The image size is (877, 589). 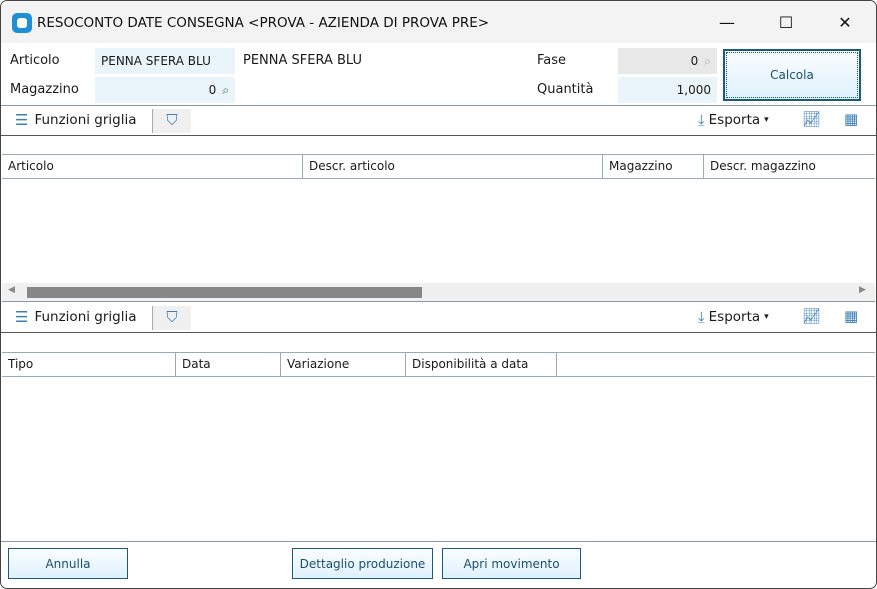 What do you see at coordinates (653, 166) in the screenshot?
I see `column-header: Magazzino` at bounding box center [653, 166].